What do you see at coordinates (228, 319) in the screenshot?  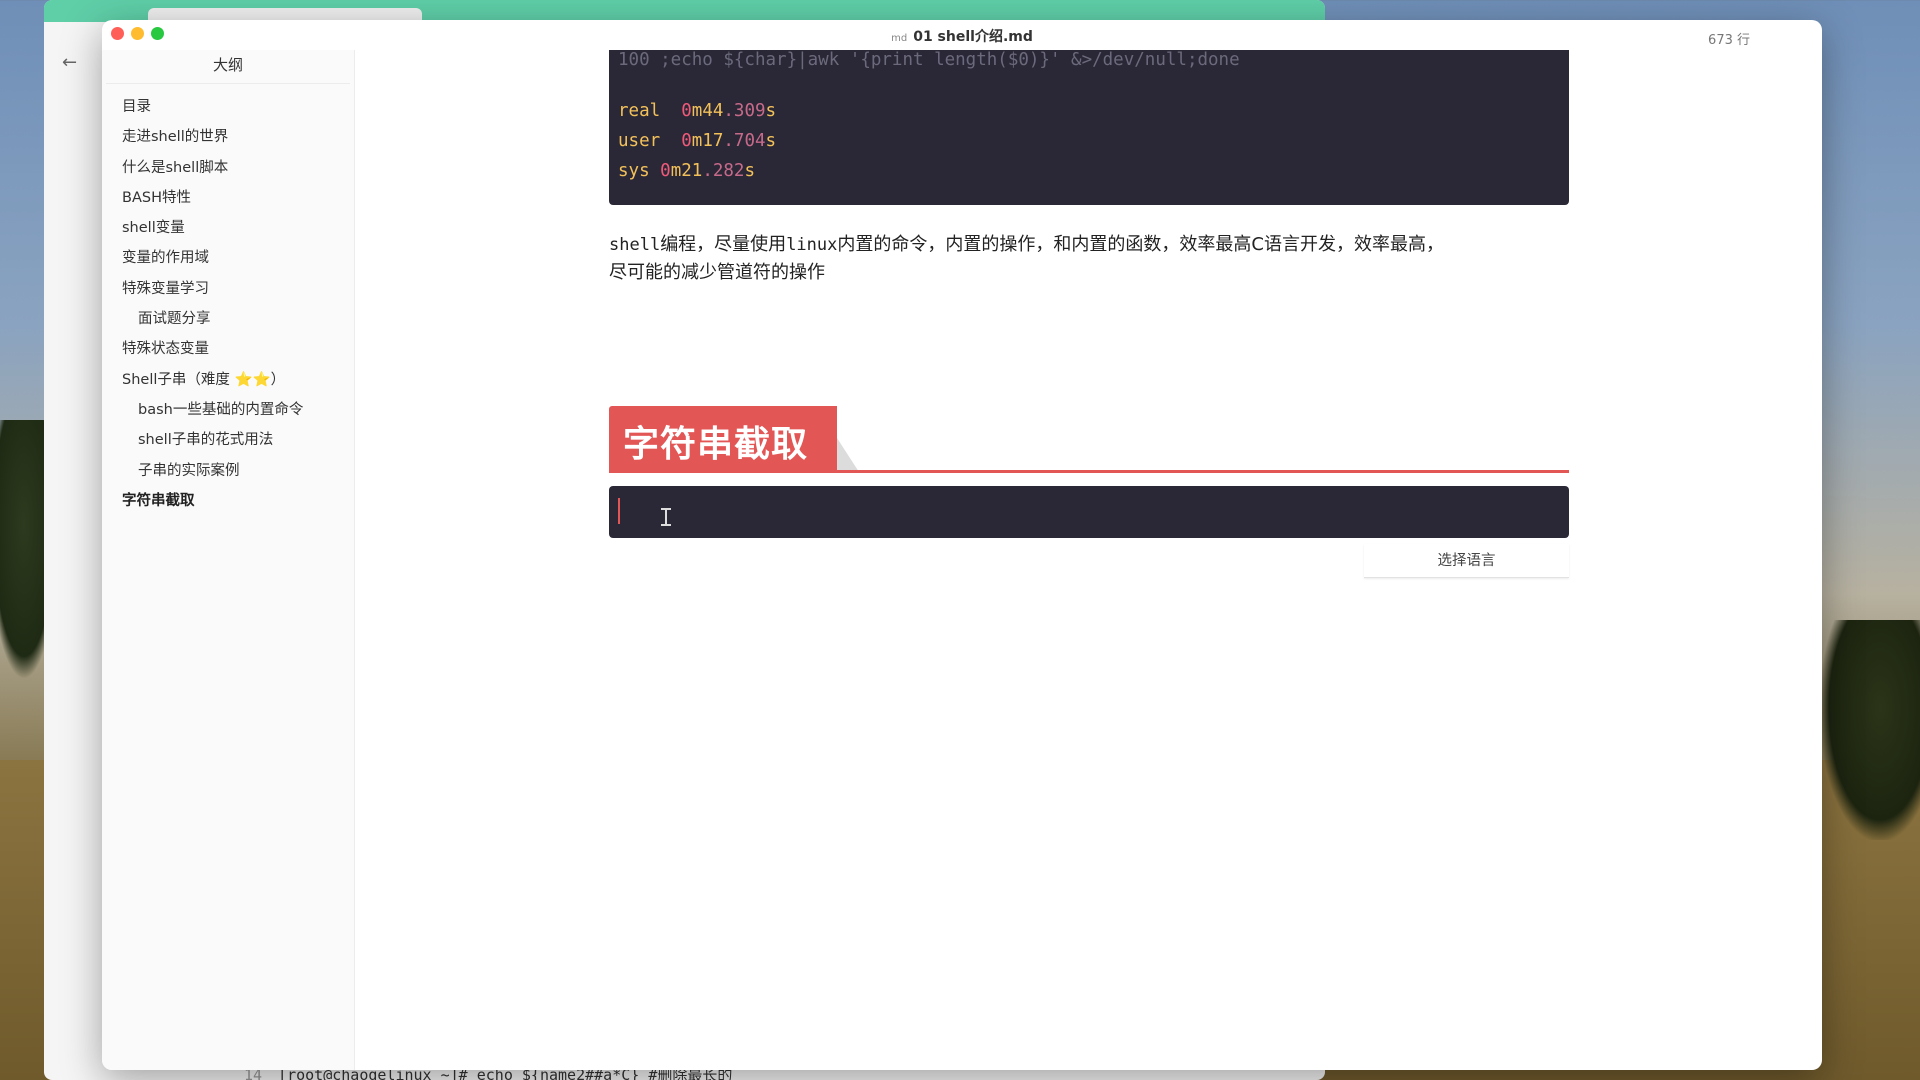 I see `outline-subitem: 面试题分享` at bounding box center [228, 319].